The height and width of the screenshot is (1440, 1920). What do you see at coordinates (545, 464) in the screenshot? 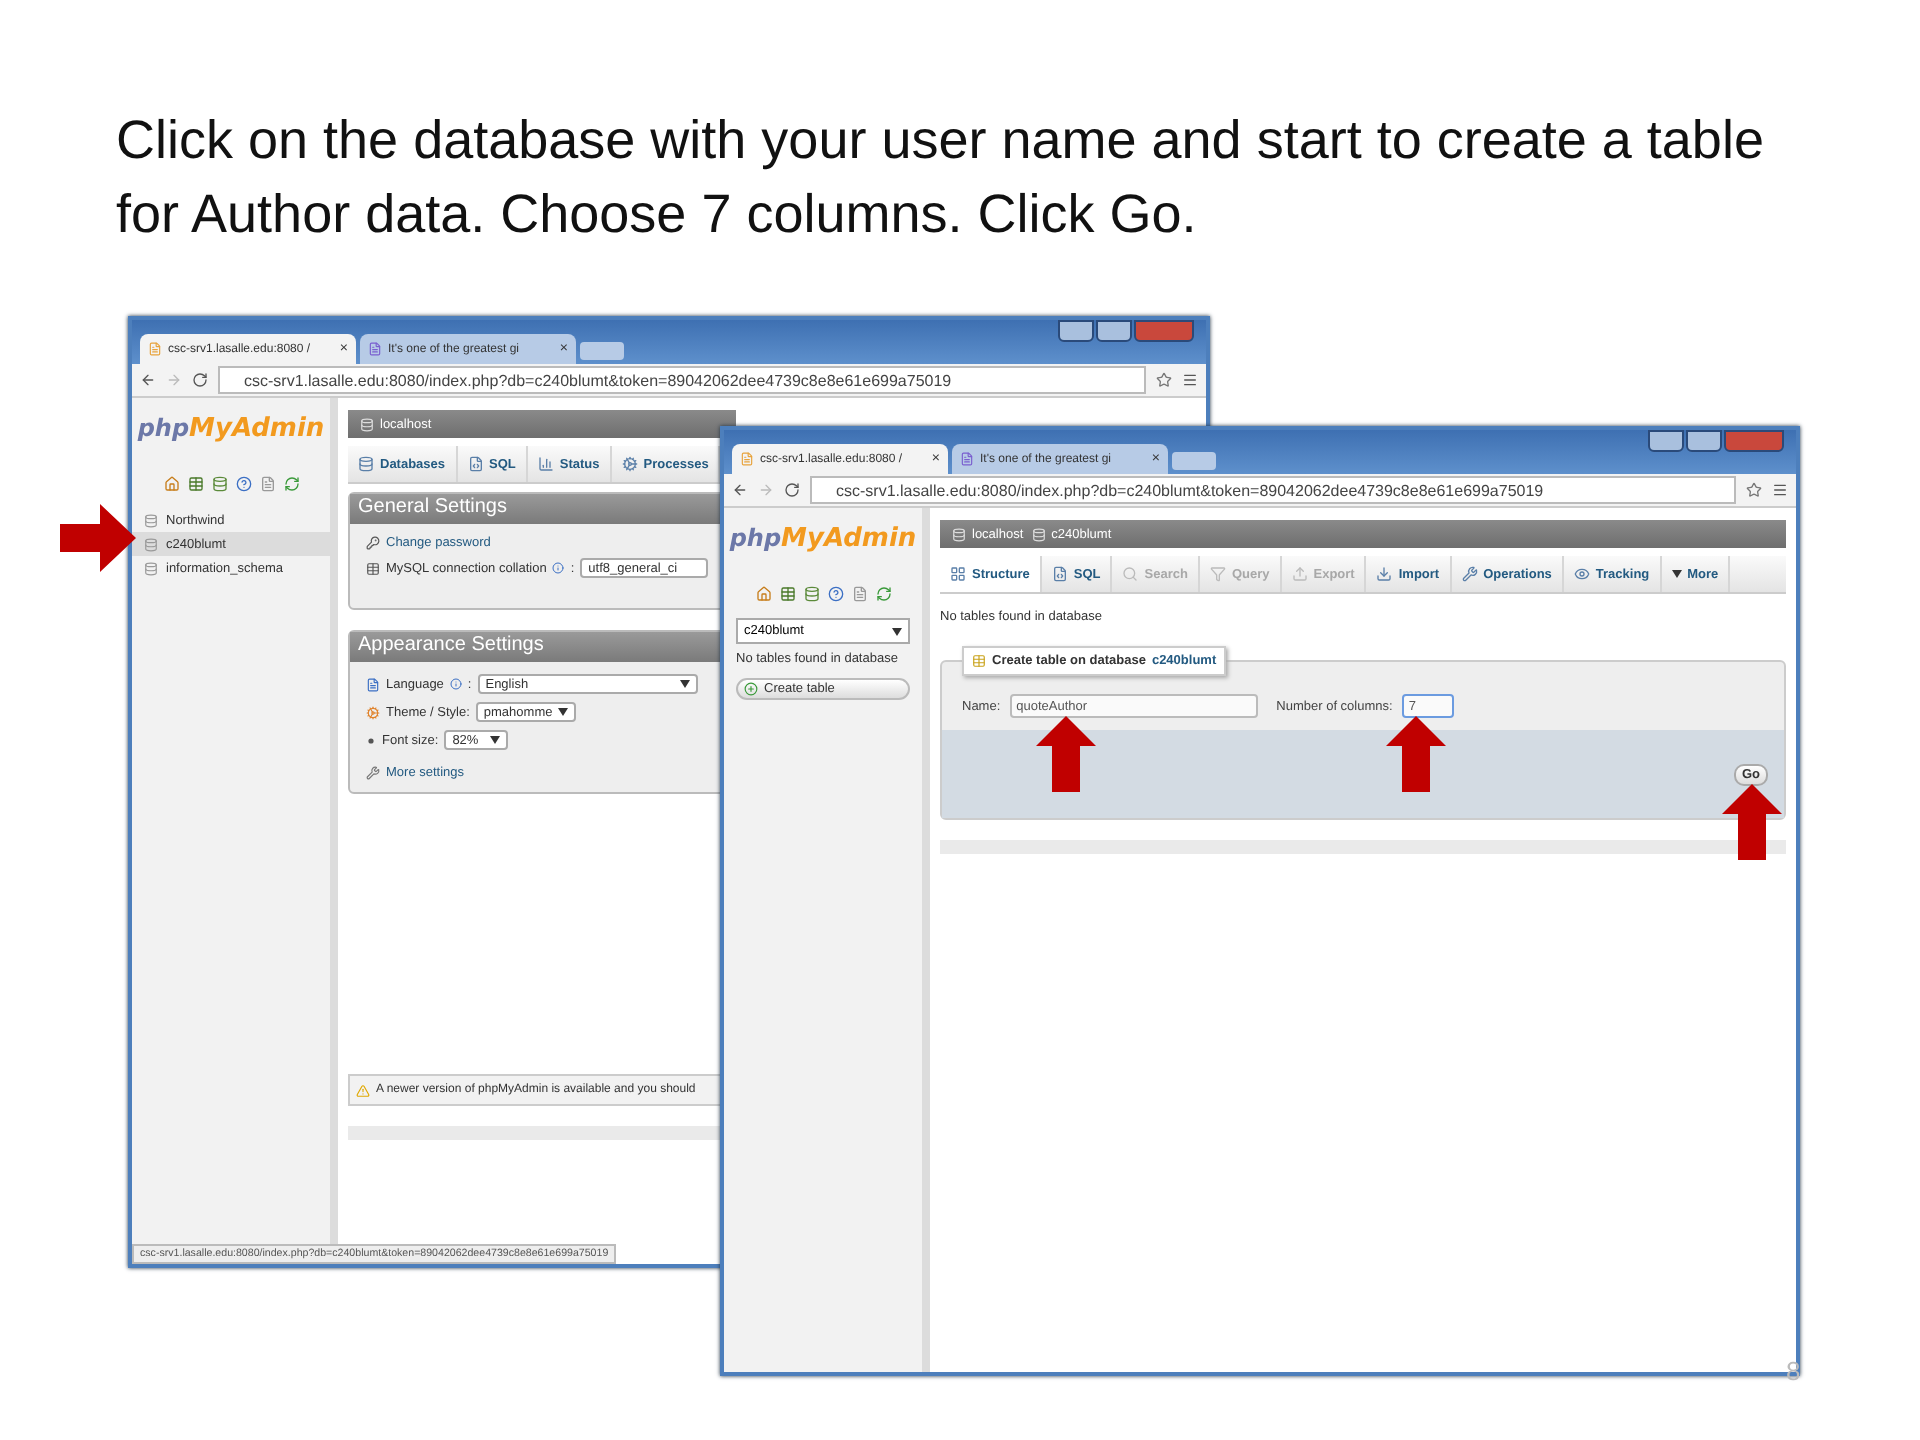
I see `status-icon` at bounding box center [545, 464].